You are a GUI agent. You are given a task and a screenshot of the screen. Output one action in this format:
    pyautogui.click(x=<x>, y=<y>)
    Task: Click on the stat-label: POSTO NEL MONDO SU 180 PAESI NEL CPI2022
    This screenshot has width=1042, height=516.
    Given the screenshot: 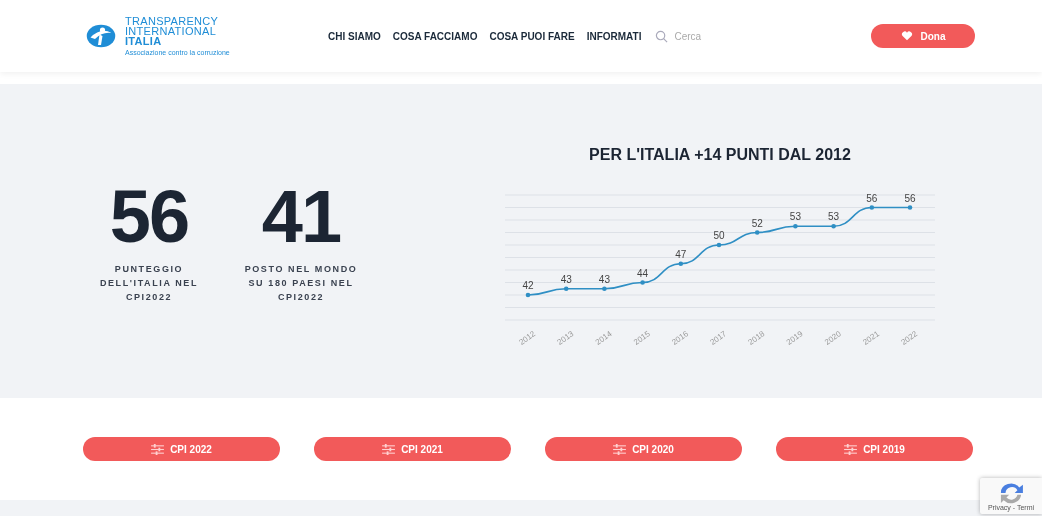 What is the action you would take?
    pyautogui.click(x=301, y=283)
    